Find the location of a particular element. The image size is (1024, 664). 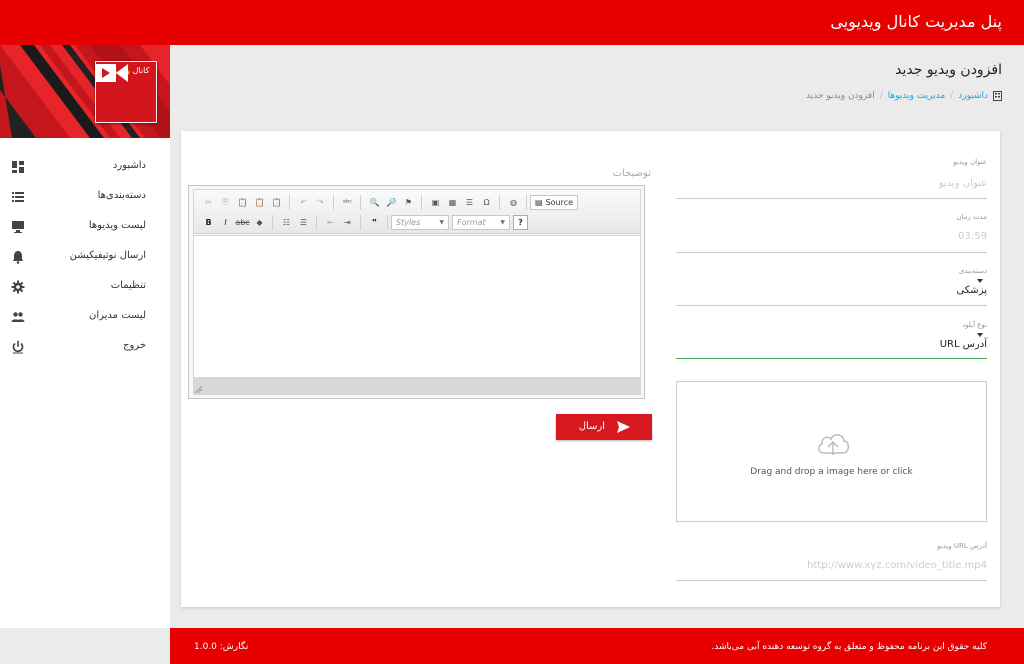

logo-text-a: کانال is located at coordinates (141, 70).